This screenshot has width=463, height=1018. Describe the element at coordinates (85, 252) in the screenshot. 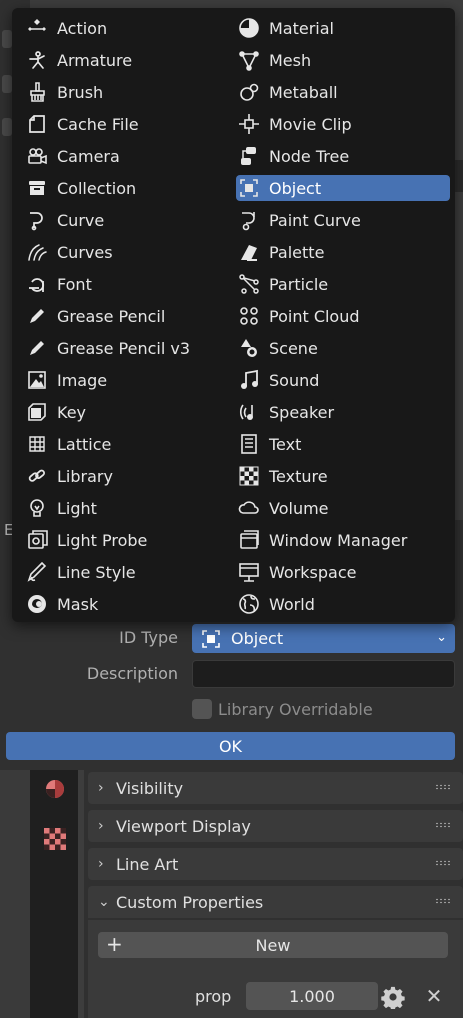

I see `menu-item-label: Curves` at that location.